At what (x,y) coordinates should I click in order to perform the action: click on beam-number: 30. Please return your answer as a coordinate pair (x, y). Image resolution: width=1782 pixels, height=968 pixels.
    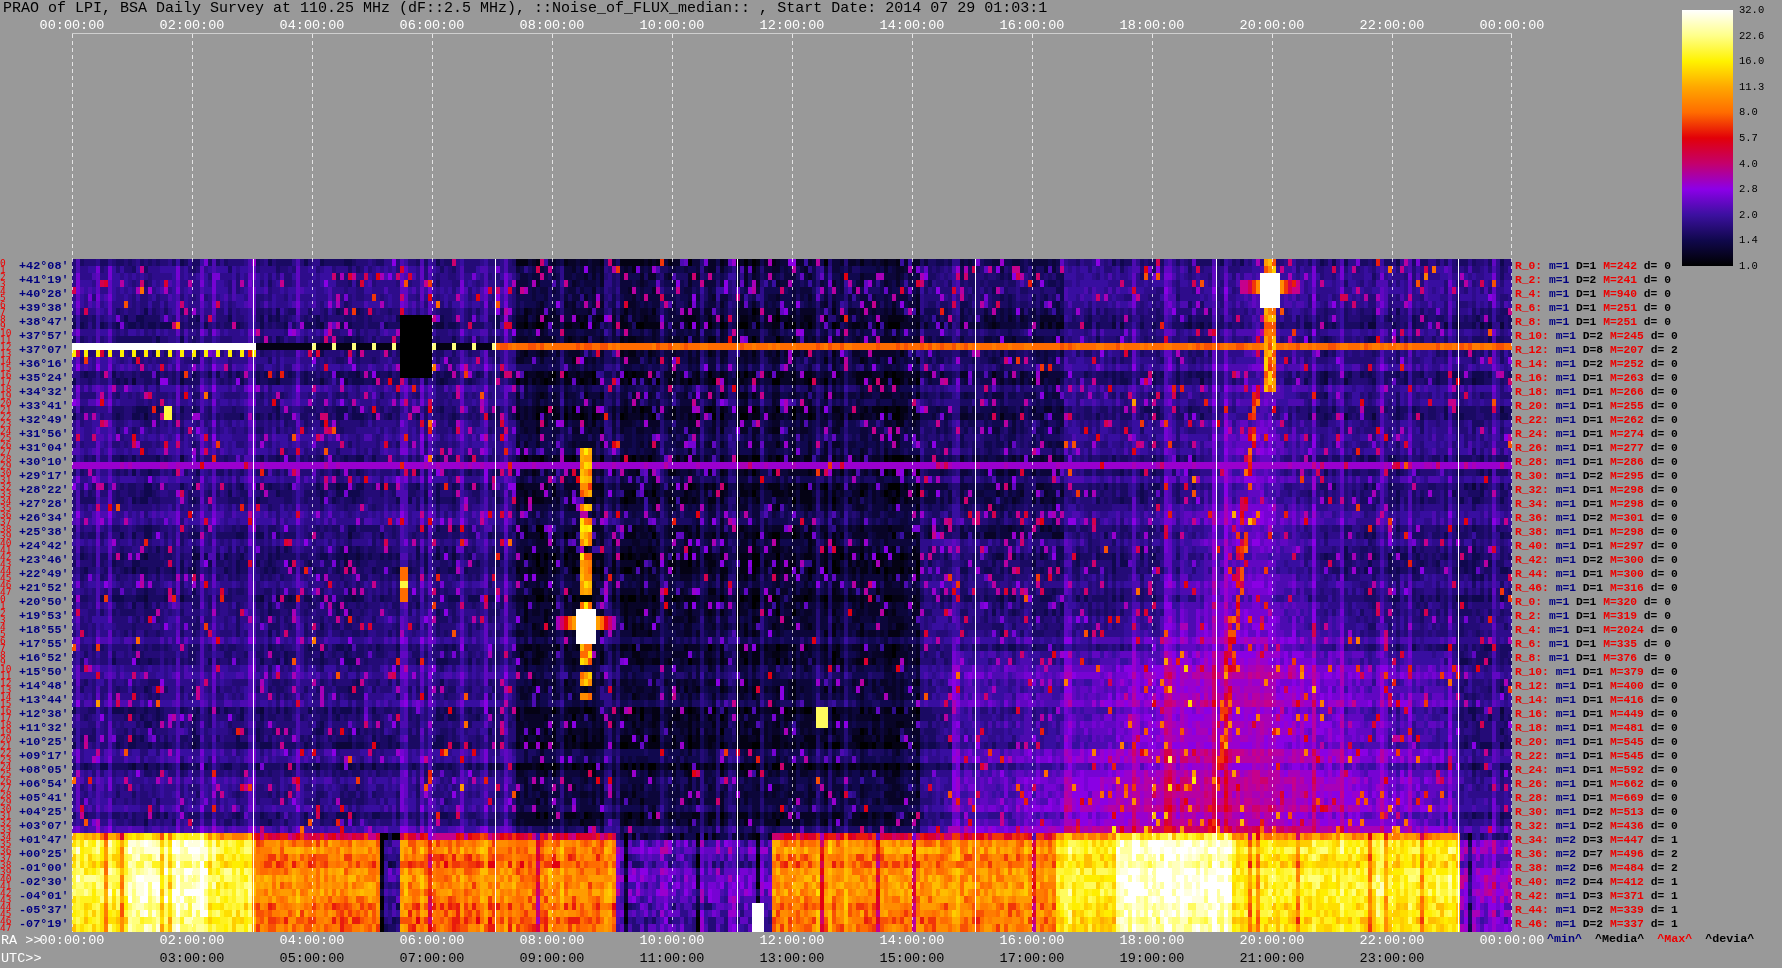
    Looking at the image, I should click on (6, 808).